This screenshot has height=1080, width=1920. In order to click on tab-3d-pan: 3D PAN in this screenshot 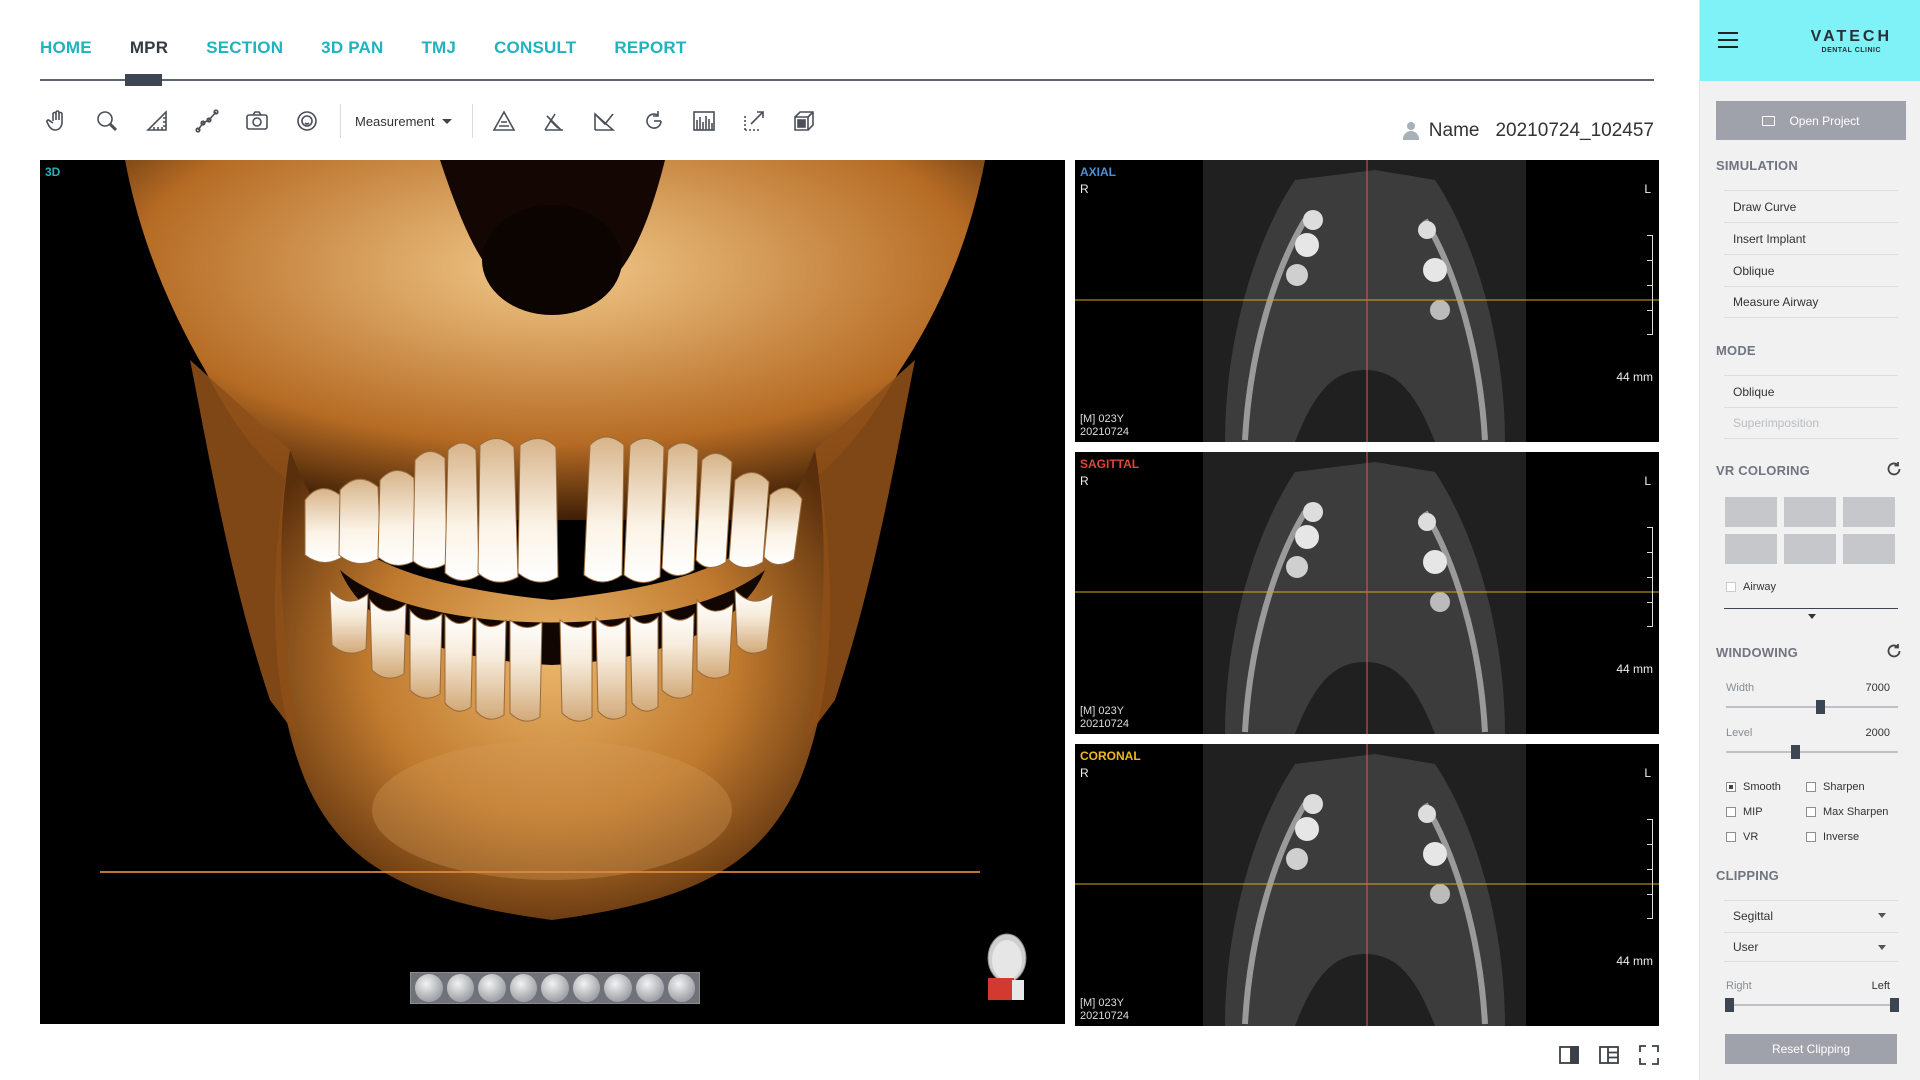, I will do `click(352, 50)`.